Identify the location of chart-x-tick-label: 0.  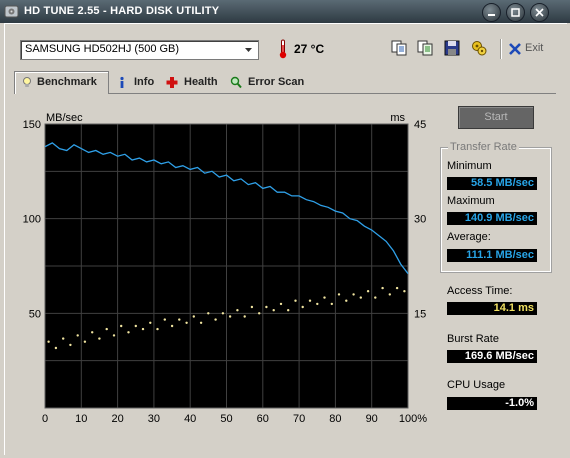
(45, 419).